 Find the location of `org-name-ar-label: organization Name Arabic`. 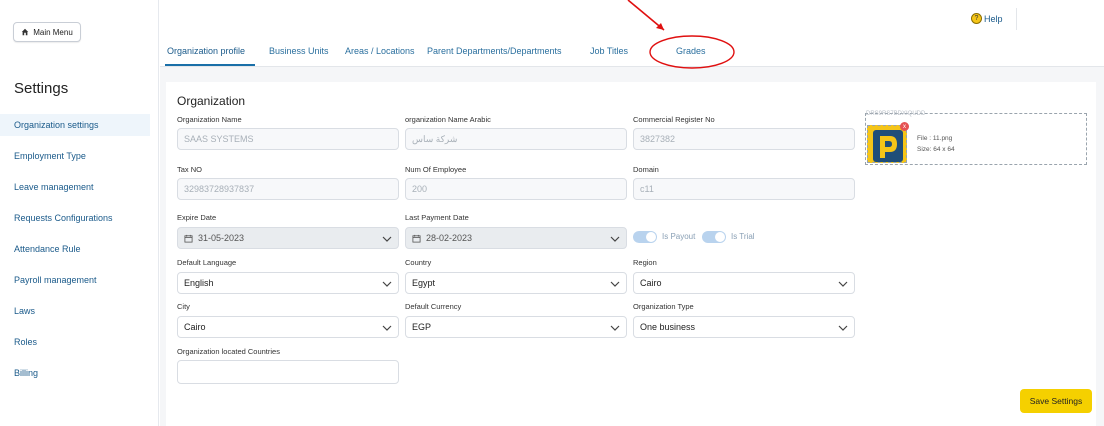

org-name-ar-label: organization Name Arabic is located at coordinates (448, 119).